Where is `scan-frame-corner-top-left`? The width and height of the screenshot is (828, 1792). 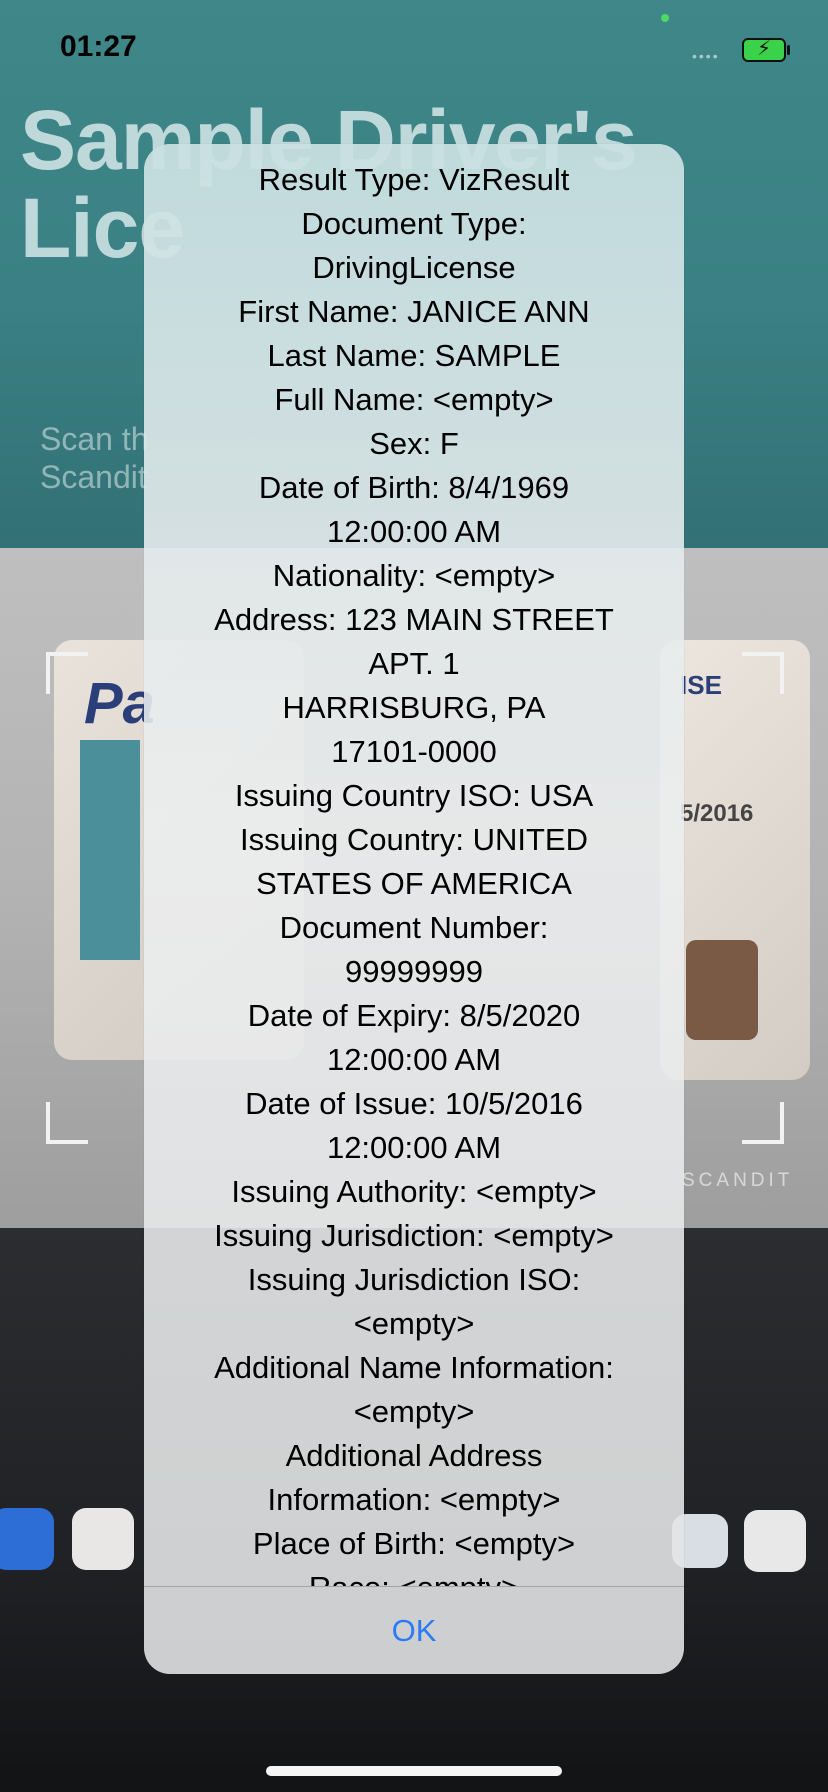 scan-frame-corner-top-left is located at coordinates (67, 673).